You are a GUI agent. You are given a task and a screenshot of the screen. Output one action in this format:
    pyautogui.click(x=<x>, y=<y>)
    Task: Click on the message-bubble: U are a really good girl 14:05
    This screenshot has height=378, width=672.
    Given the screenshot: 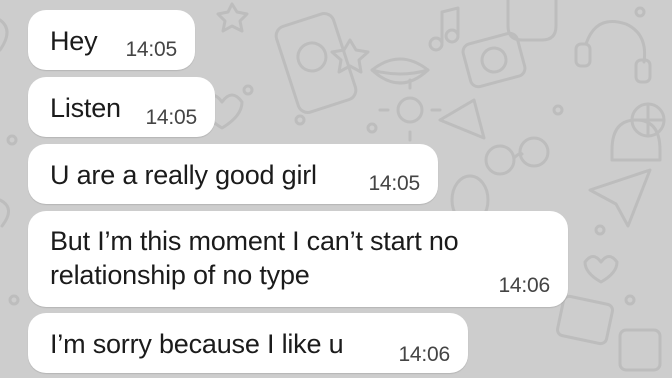 What is the action you would take?
    pyautogui.click(x=233, y=174)
    